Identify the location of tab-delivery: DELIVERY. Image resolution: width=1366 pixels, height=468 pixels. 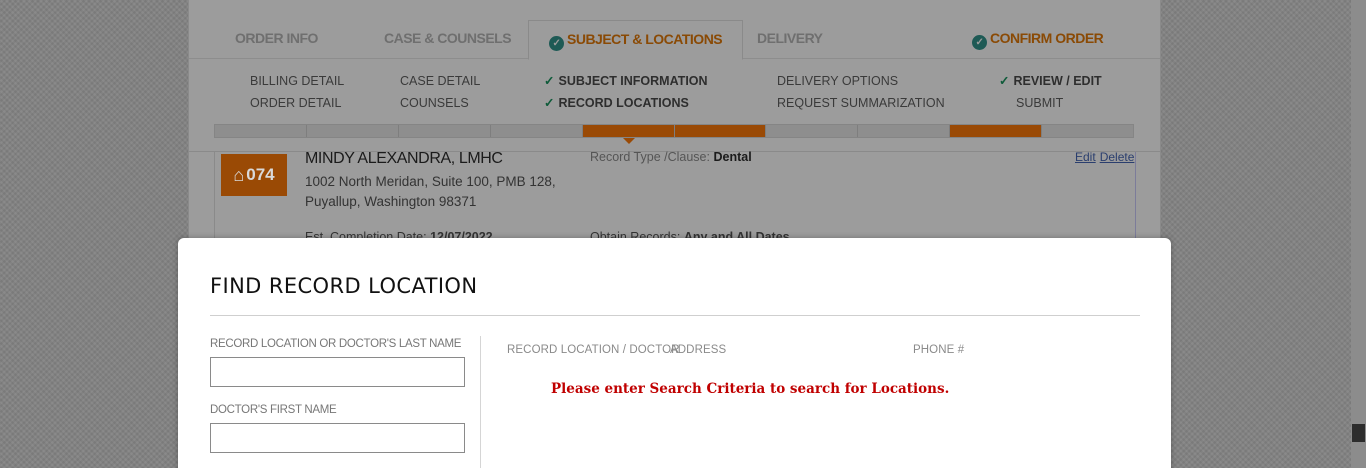
(790, 38).